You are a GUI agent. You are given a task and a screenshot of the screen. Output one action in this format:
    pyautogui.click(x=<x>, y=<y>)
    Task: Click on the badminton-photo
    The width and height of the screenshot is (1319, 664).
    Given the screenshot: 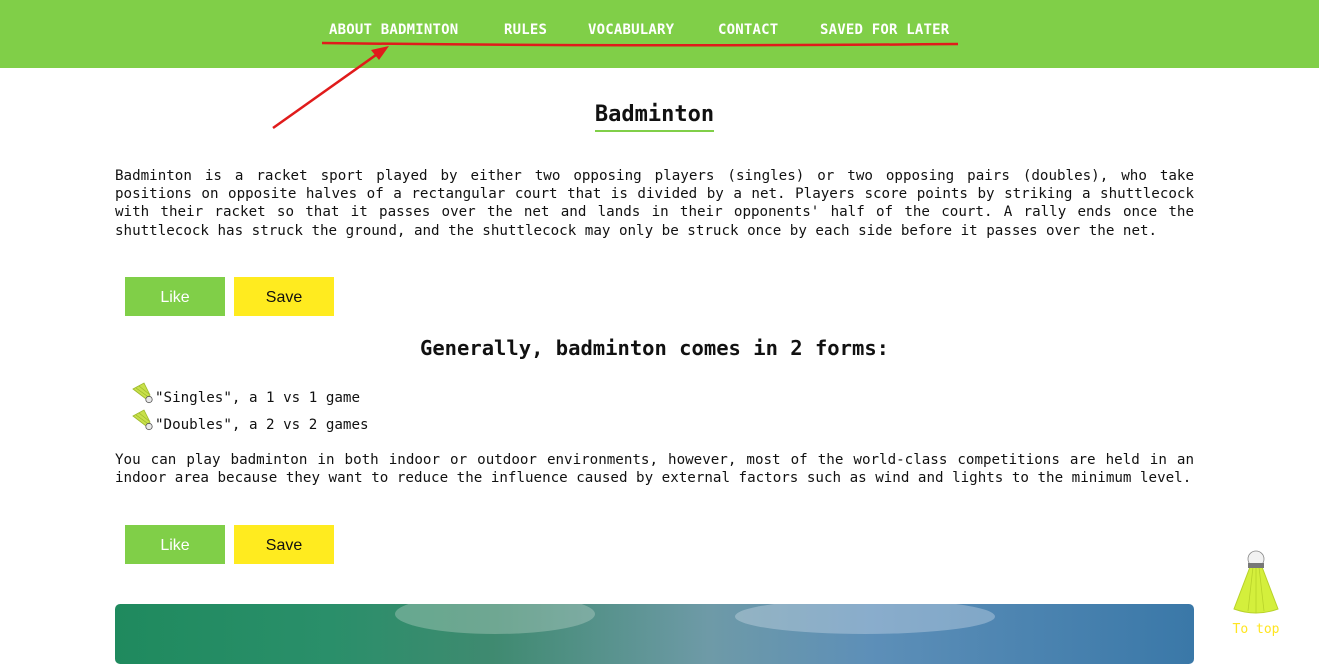 What is the action you would take?
    pyautogui.click(x=654, y=634)
    